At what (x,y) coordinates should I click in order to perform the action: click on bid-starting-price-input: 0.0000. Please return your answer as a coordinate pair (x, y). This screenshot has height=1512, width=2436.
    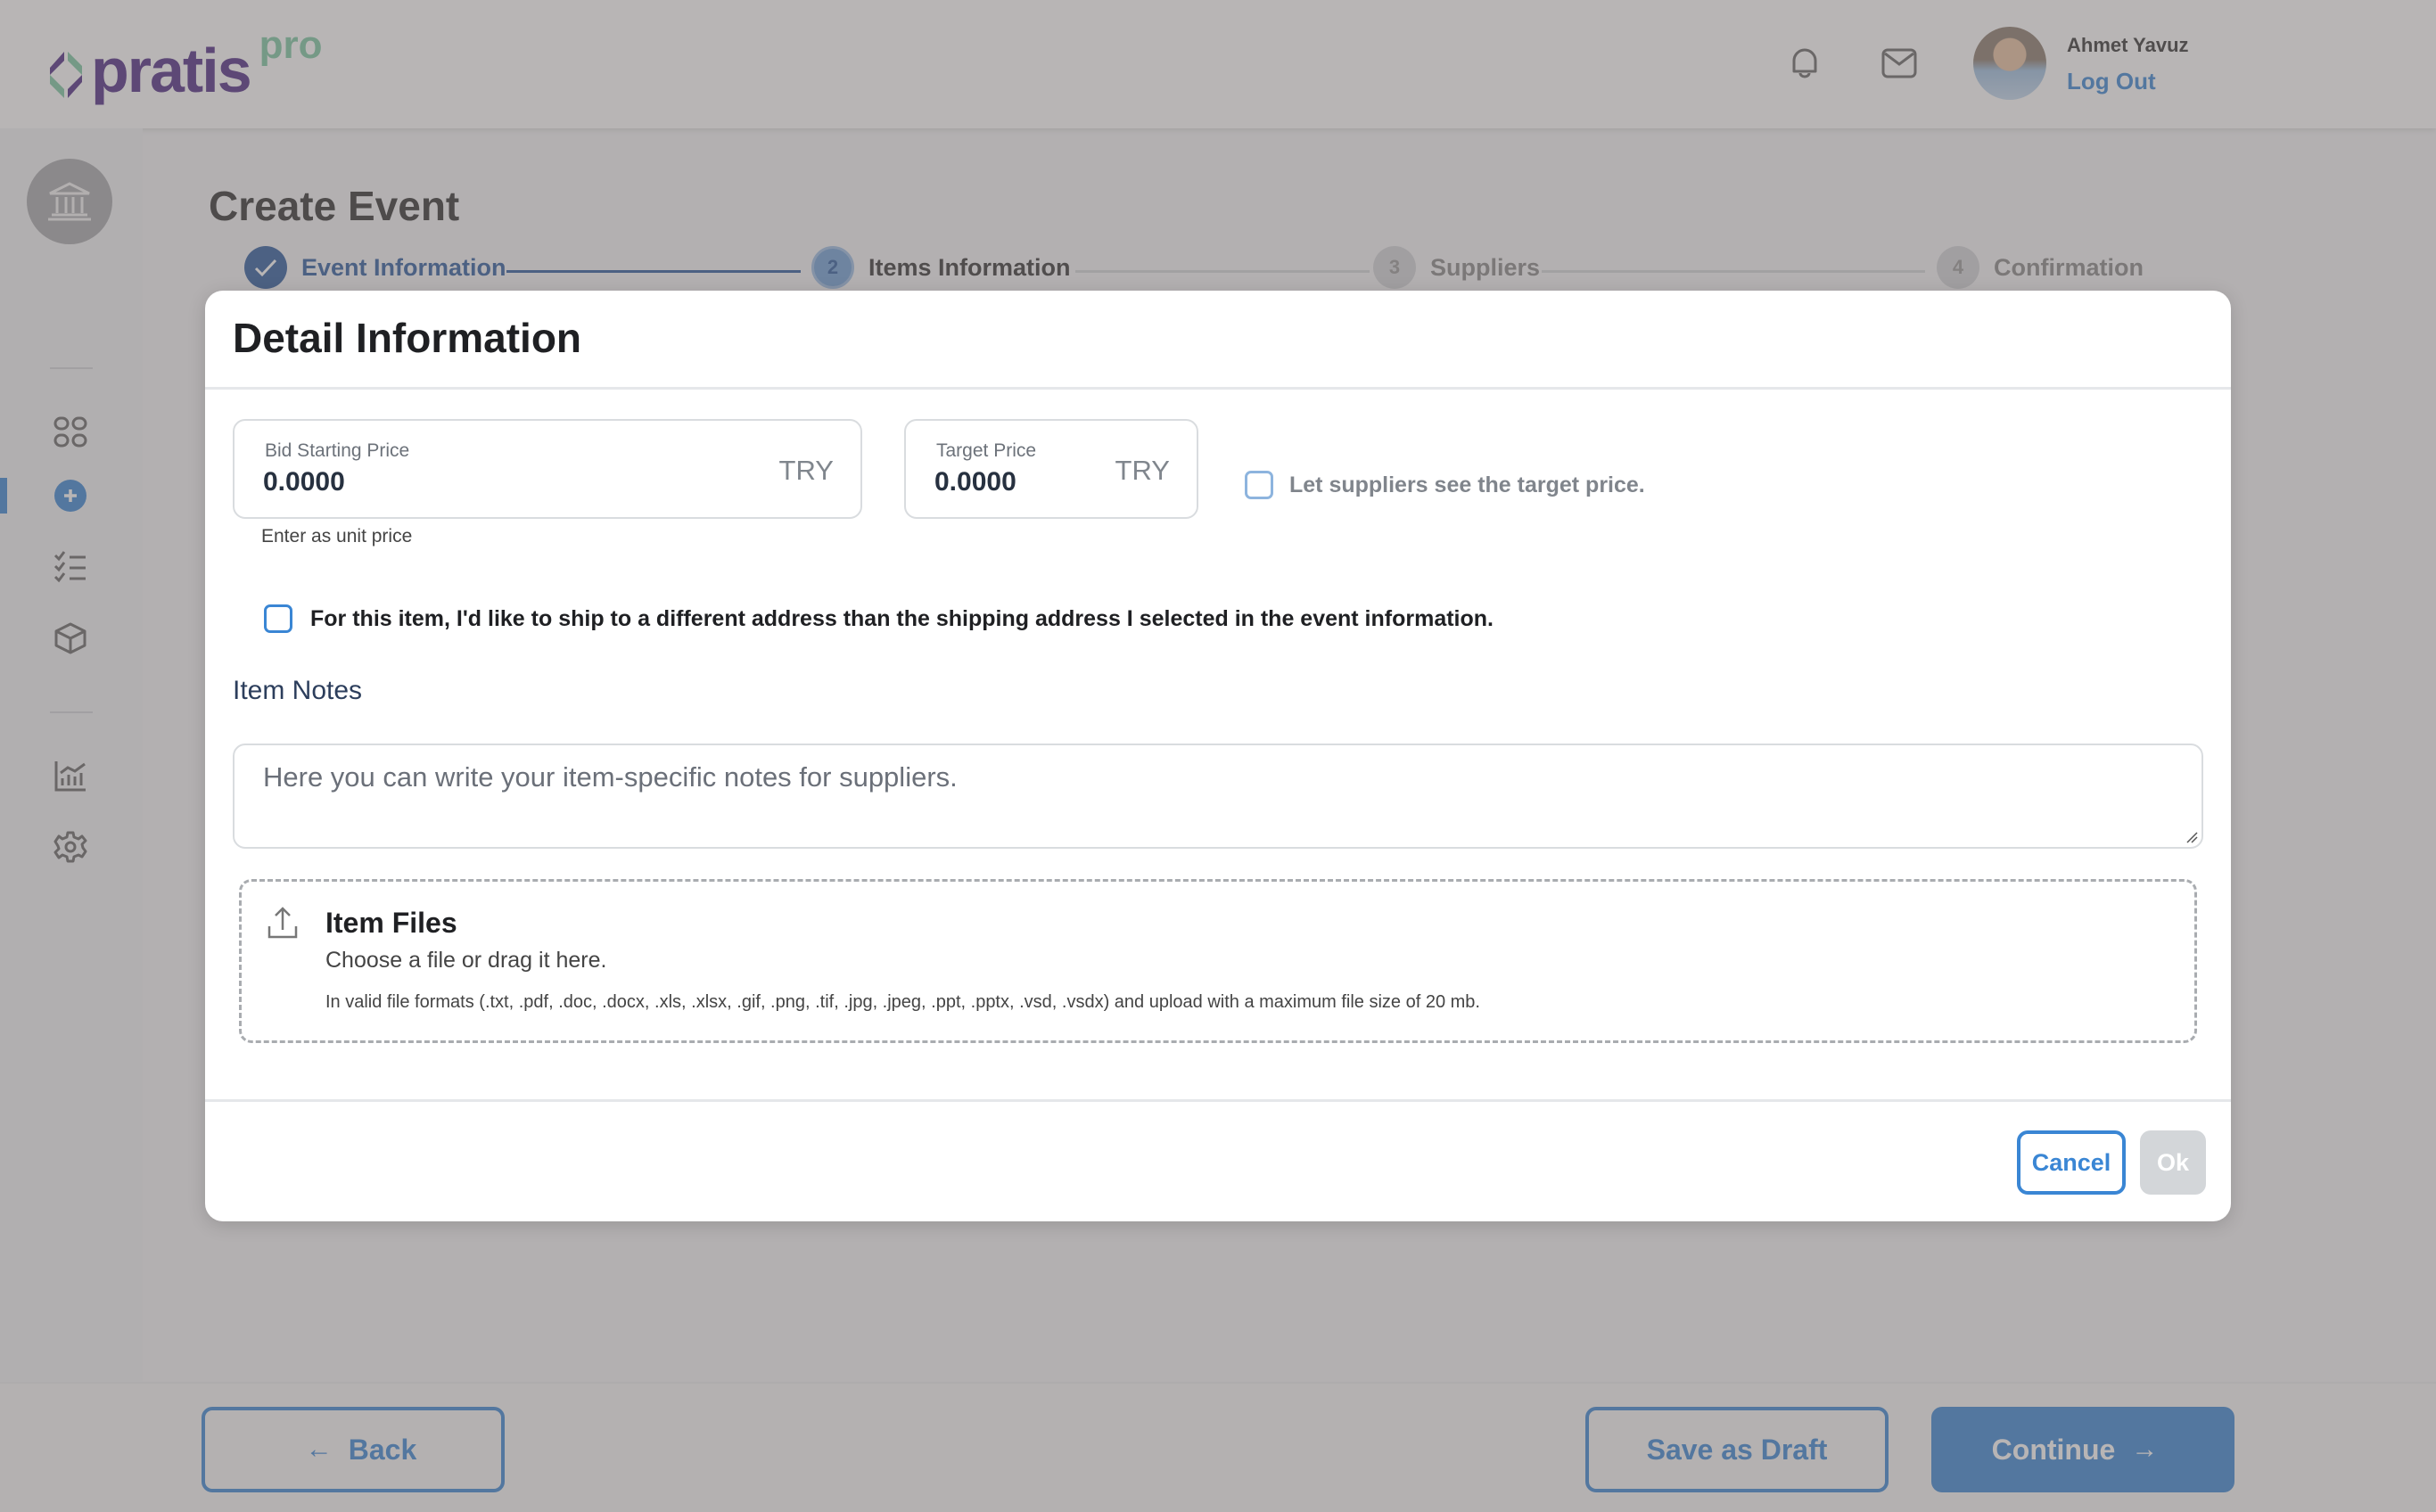
    Looking at the image, I should click on (304, 482).